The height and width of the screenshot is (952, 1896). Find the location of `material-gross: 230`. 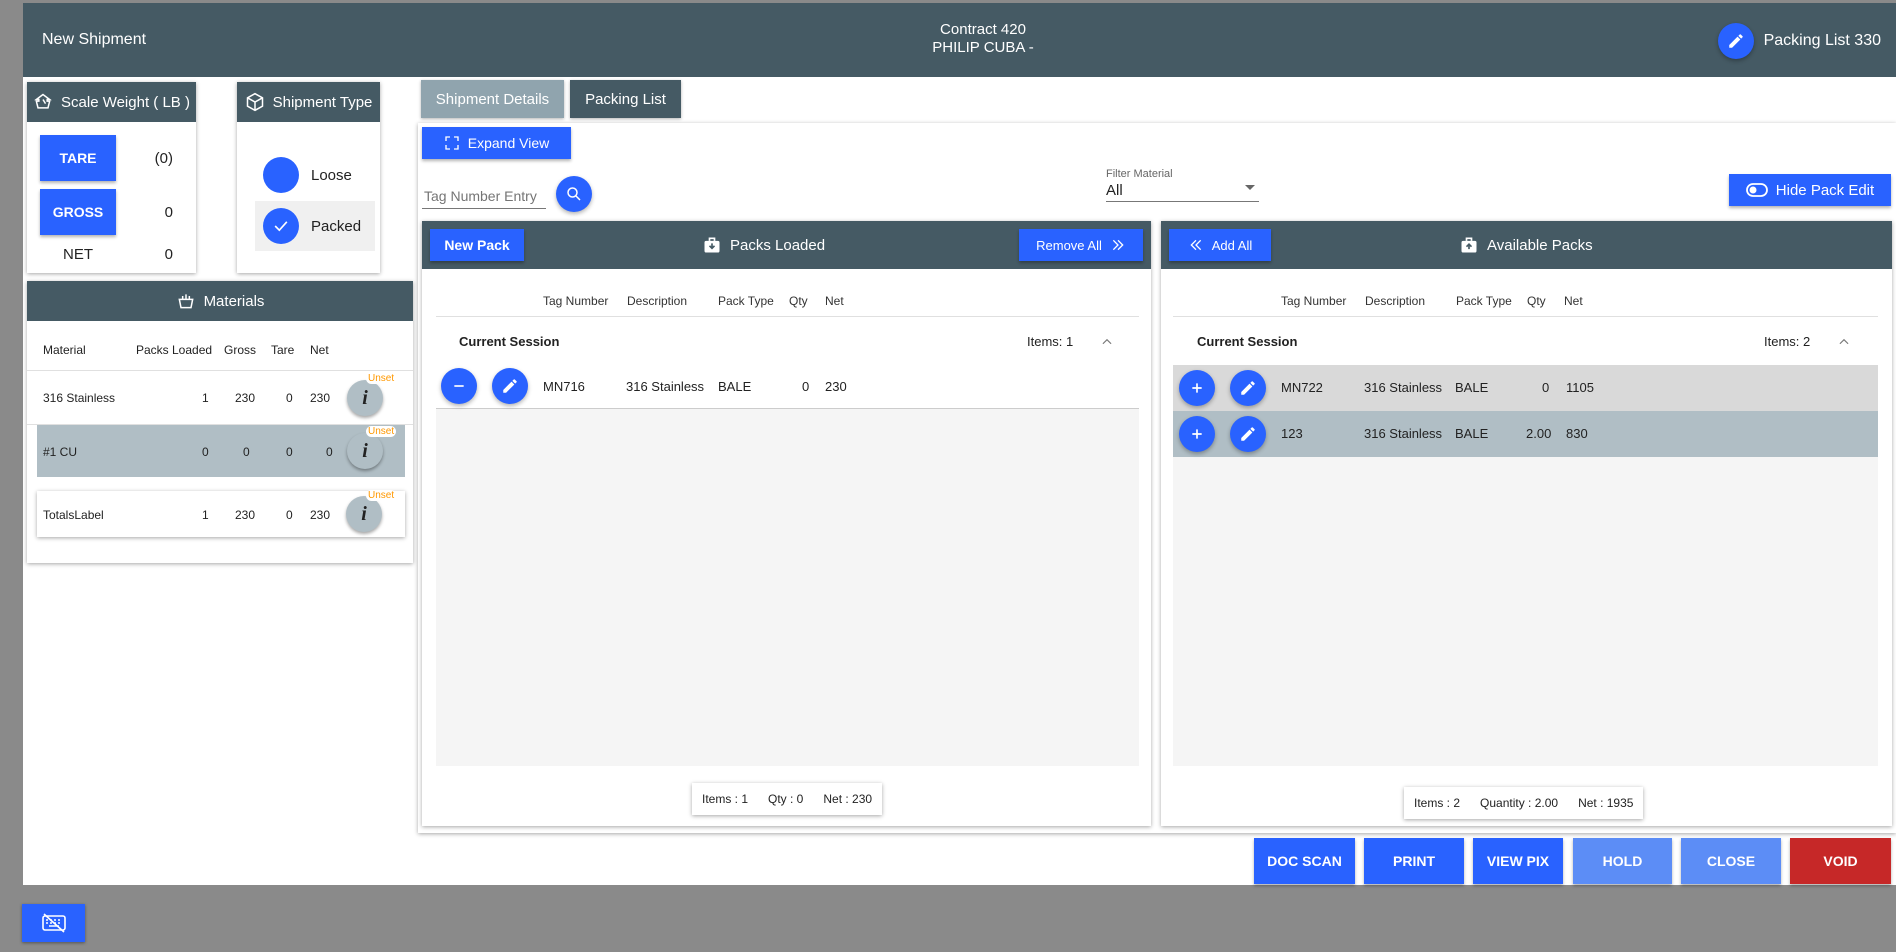

material-gross: 230 is located at coordinates (245, 398).